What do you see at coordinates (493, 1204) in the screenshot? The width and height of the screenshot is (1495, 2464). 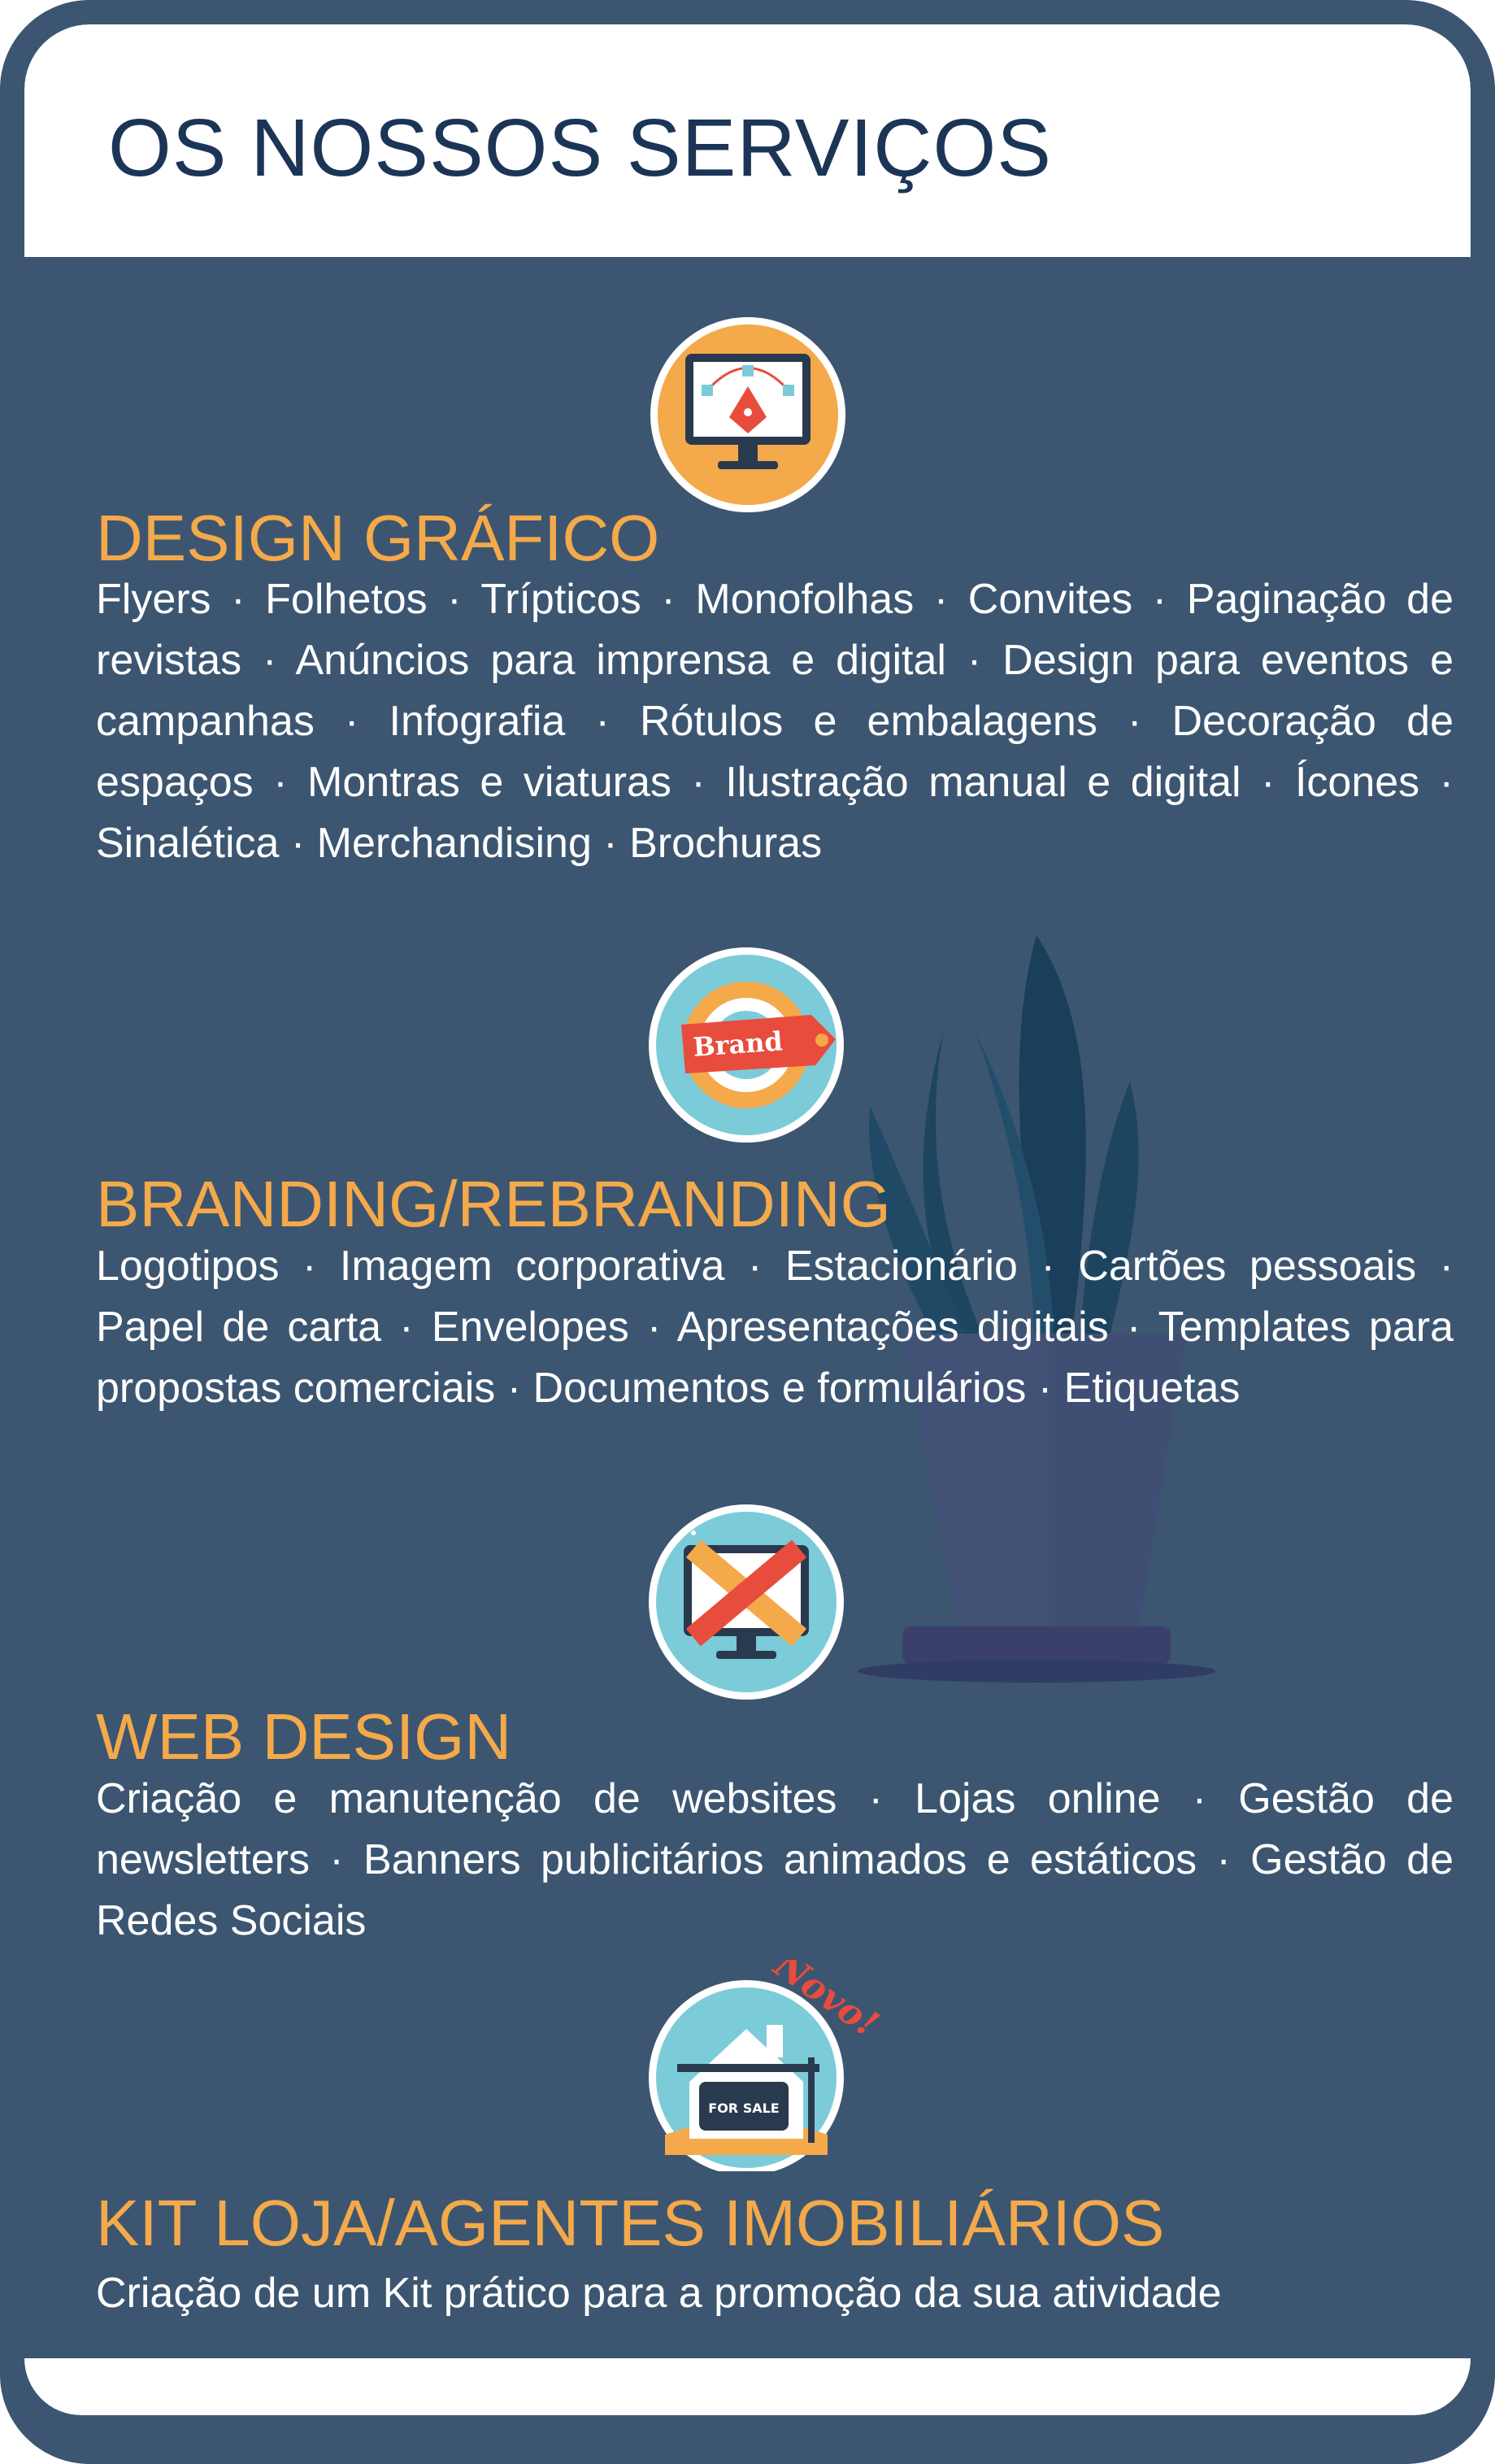 I see `section-title-branding: BRANDING/REBRANDING` at bounding box center [493, 1204].